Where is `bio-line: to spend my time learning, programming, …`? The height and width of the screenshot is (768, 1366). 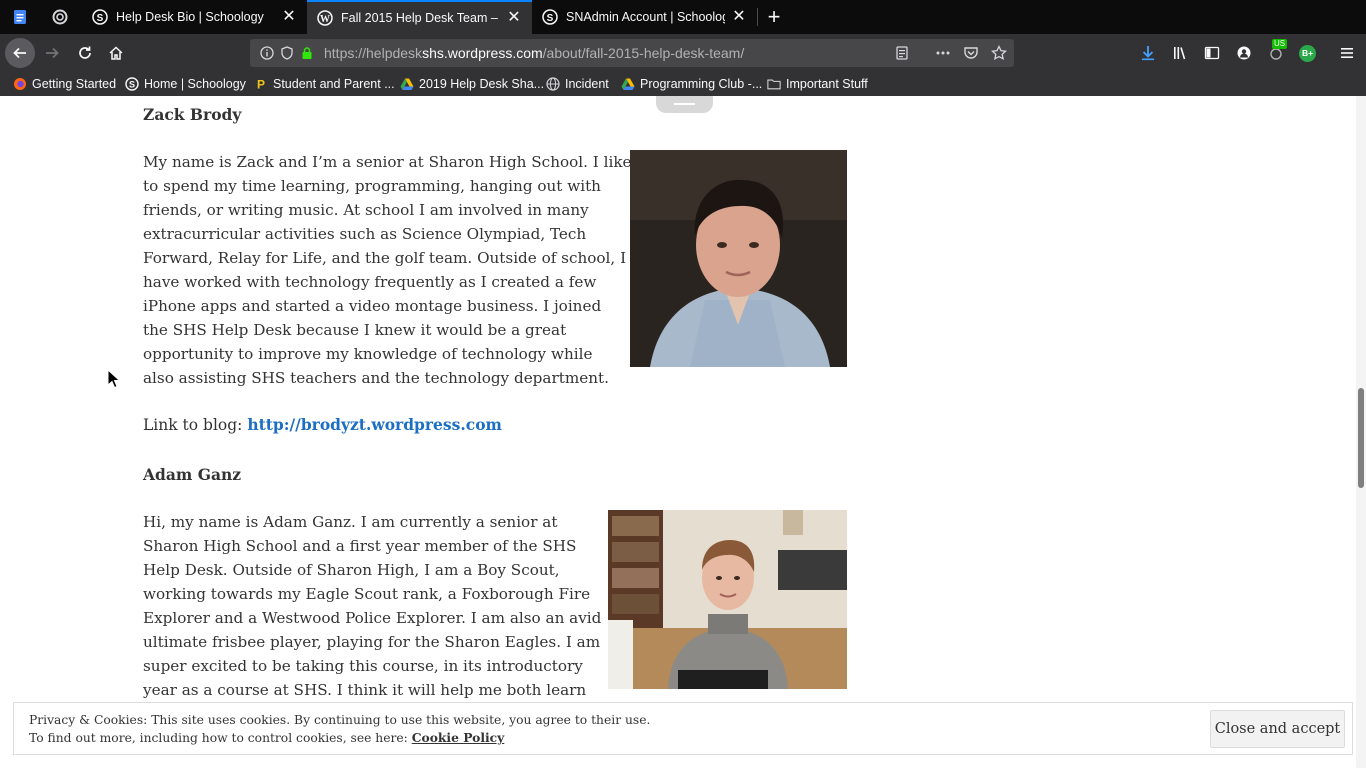 bio-line: to spend my time learning, programming, … is located at coordinates (372, 186).